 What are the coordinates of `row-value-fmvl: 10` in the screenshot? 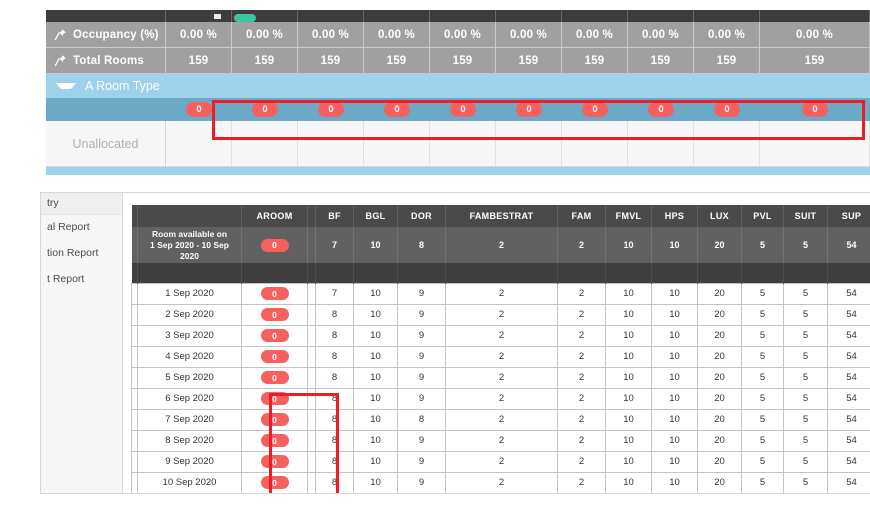 It's located at (628, 293).